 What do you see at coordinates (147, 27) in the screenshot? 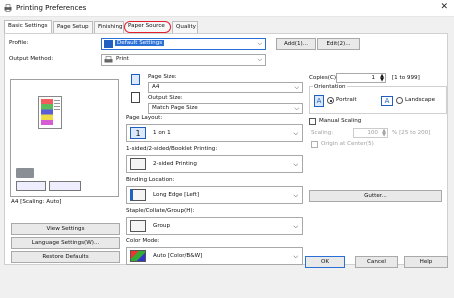
I see `tab-paper-source: Paper Source` at bounding box center [147, 27].